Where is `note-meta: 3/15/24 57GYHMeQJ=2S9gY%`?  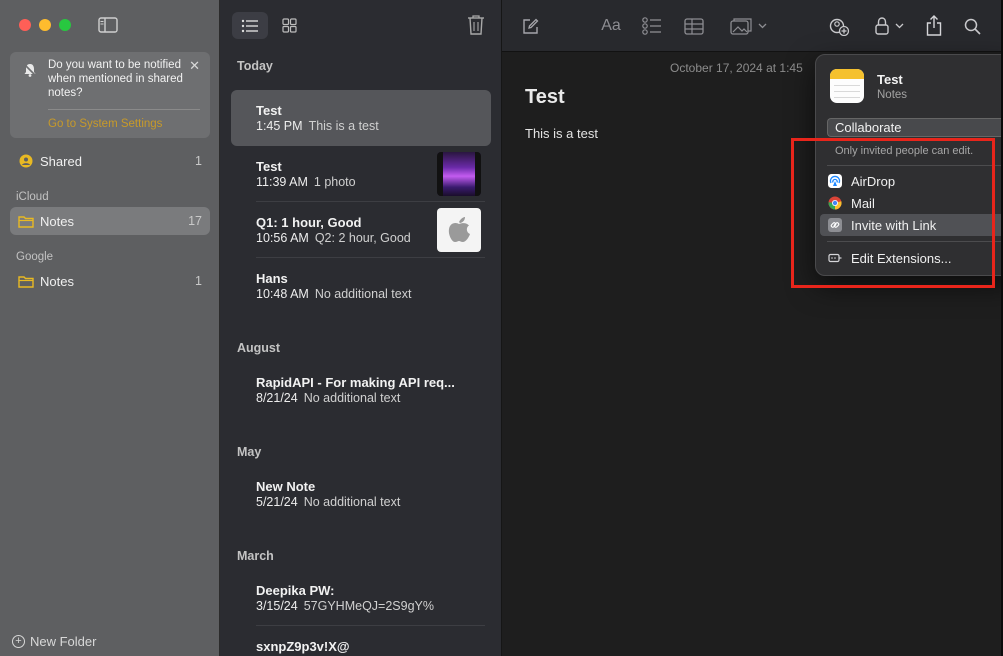
note-meta: 3/15/24 57GYHMeQJ=2S9gY% is located at coordinates (345, 606).